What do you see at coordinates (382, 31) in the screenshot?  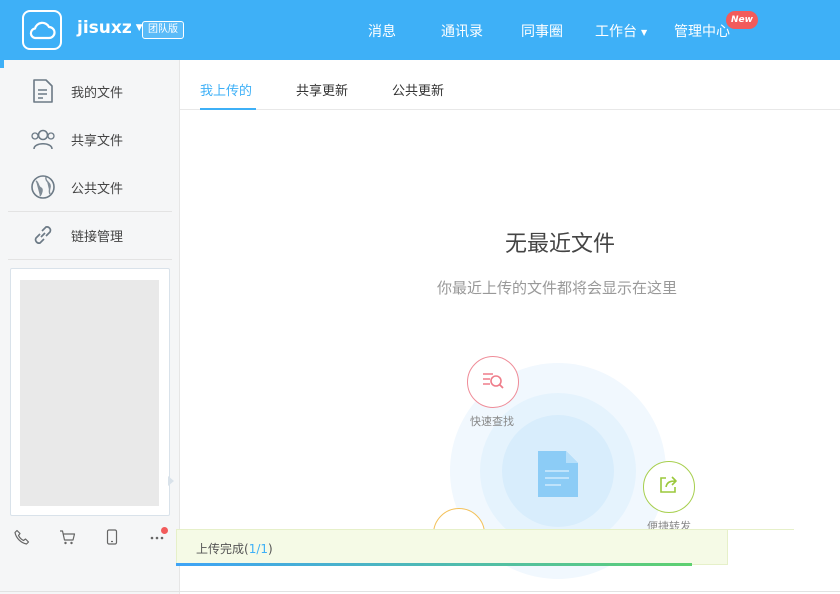 I see `nav-messages: 消息` at bounding box center [382, 31].